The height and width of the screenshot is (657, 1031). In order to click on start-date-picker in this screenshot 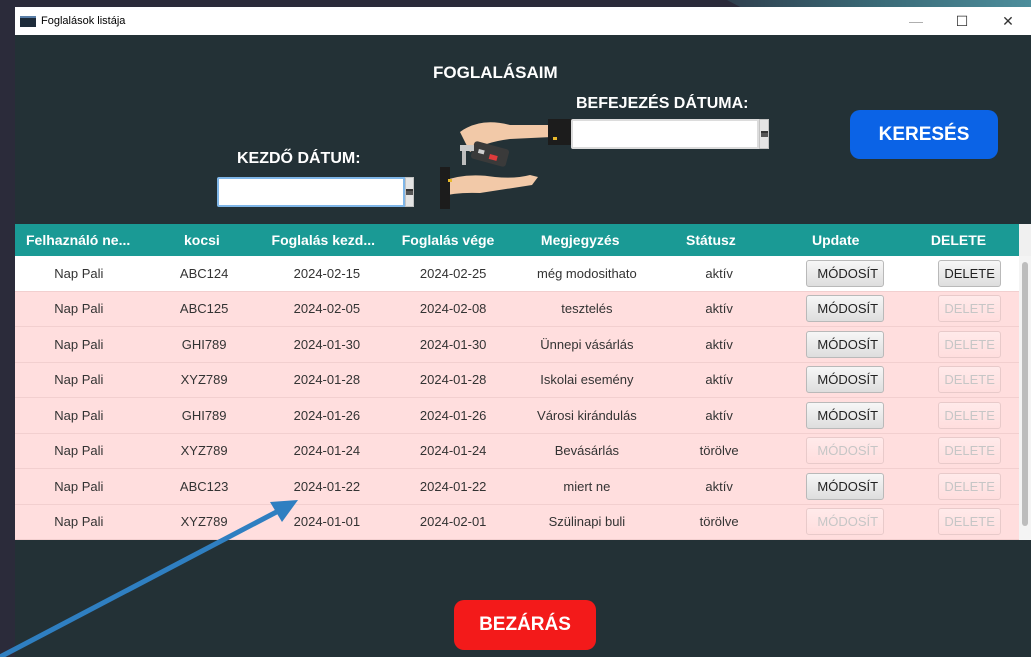, I will do `click(315, 192)`.